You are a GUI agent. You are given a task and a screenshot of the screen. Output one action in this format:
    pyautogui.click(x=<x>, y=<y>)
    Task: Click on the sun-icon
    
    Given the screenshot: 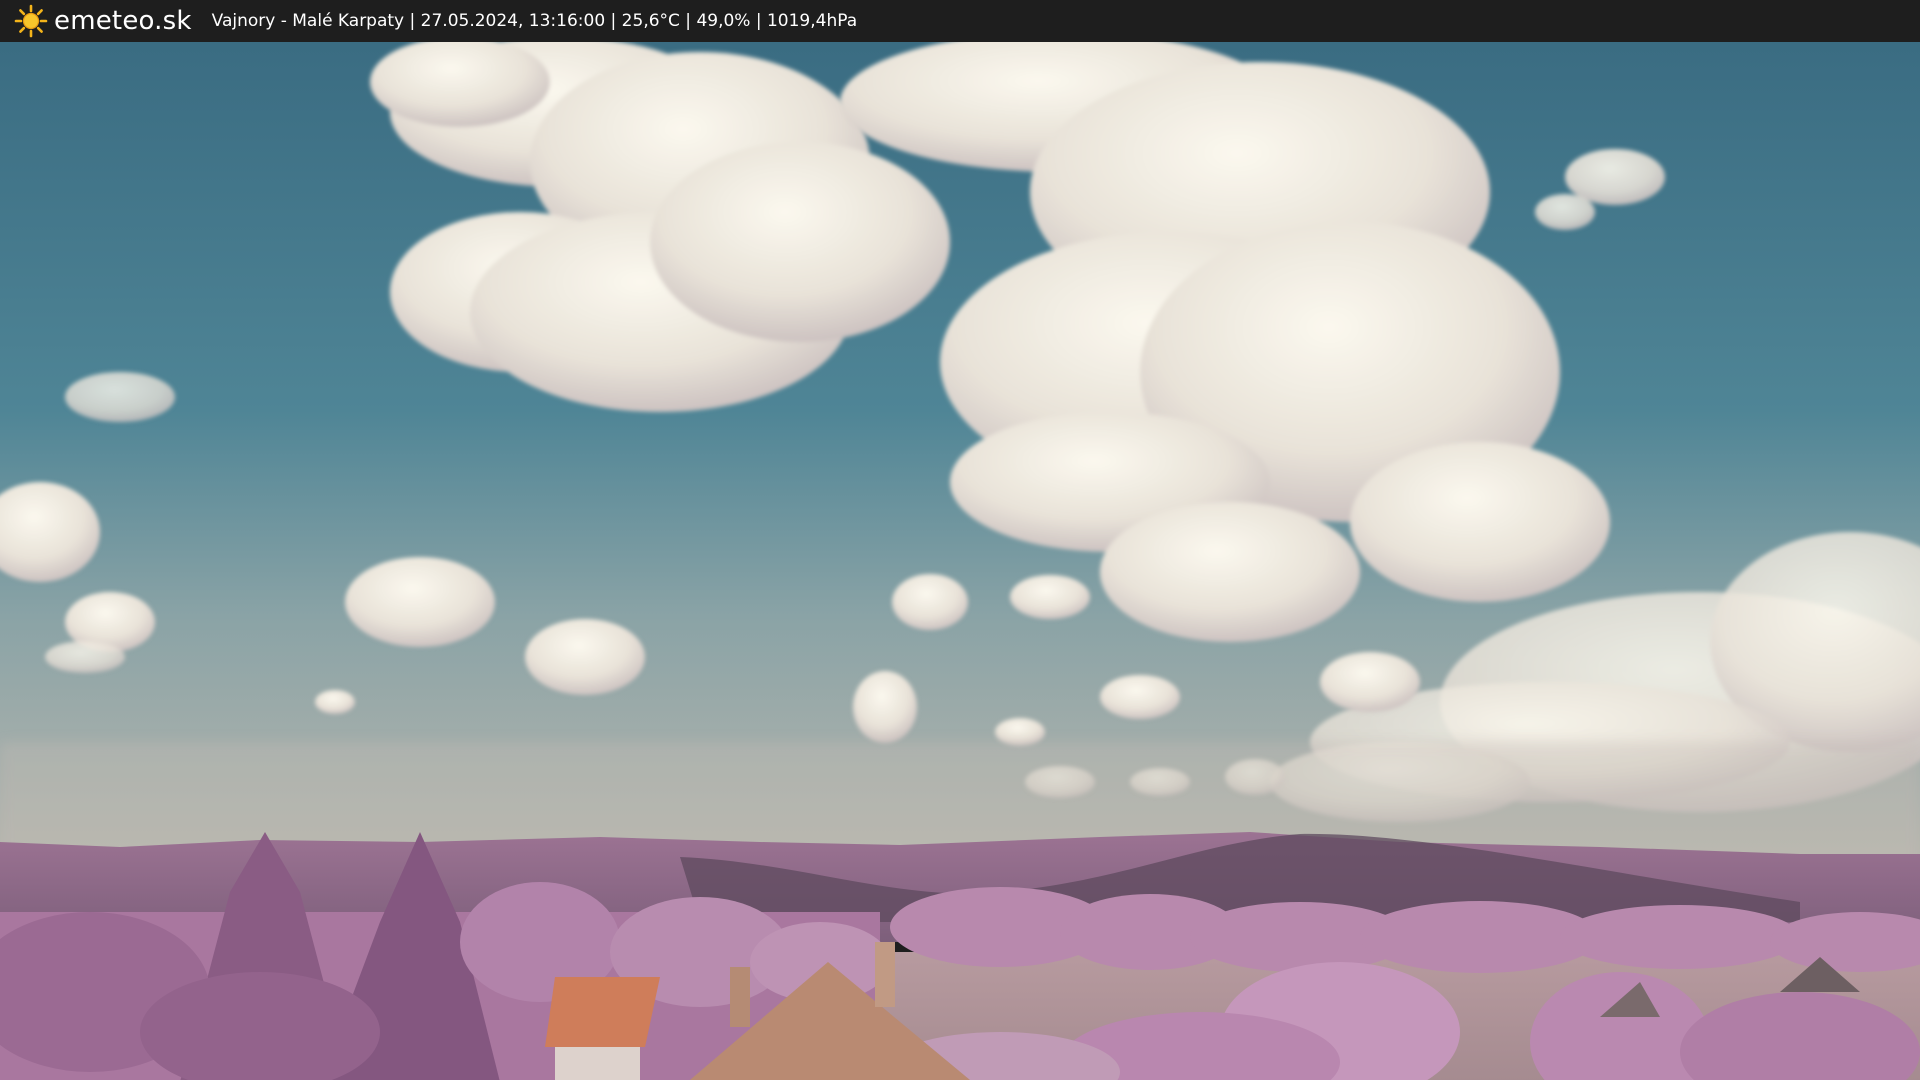 What is the action you would take?
    pyautogui.click(x=31, y=21)
    